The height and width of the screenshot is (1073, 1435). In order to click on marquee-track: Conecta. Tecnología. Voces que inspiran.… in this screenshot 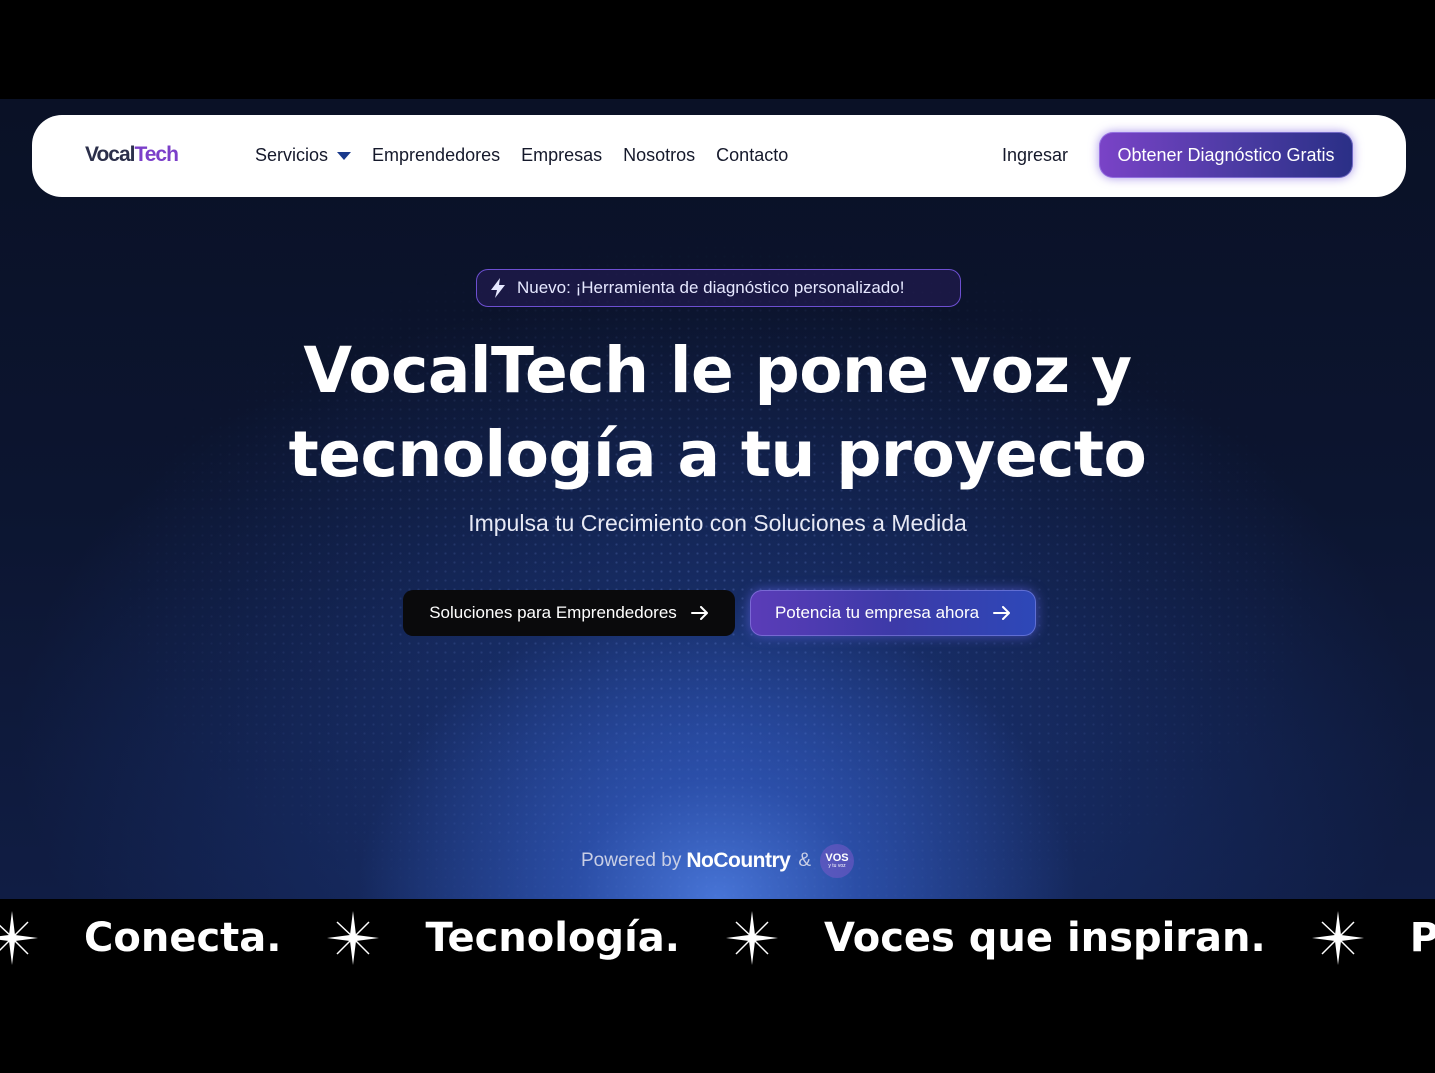, I will do `click(717, 938)`.